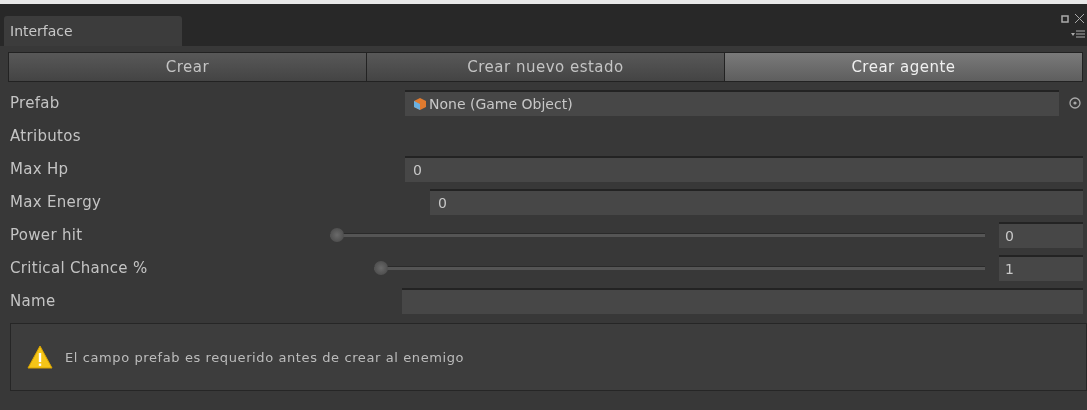 The height and width of the screenshot is (410, 1087). Describe the element at coordinates (56, 202) in the screenshot. I see `field-label: Max Energy` at that location.